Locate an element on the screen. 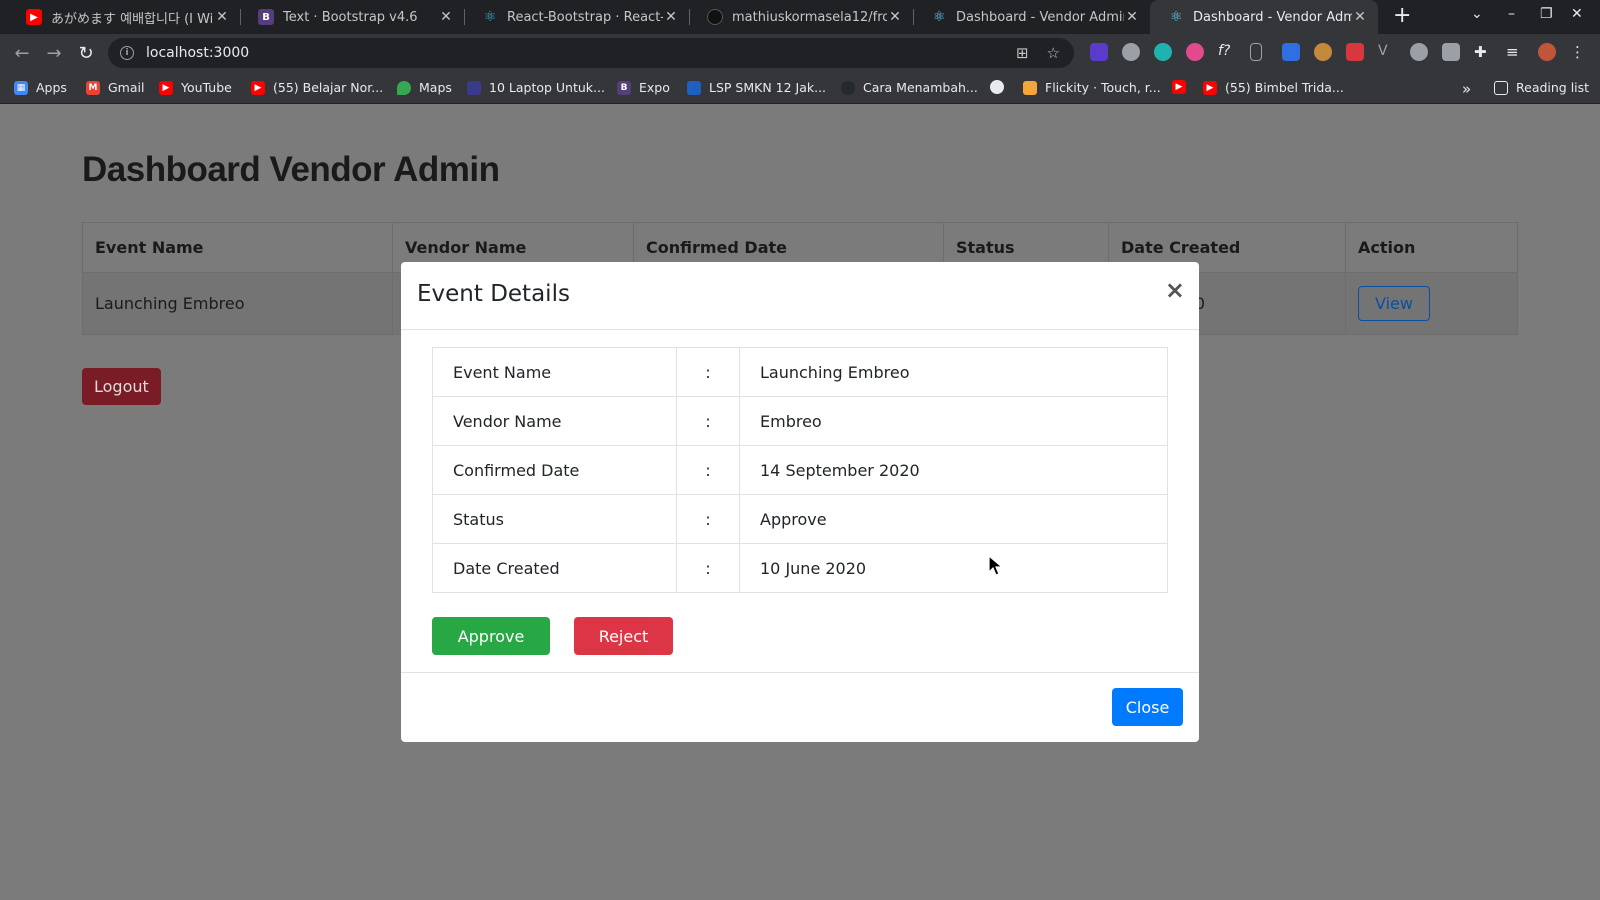  vue-extension-icon: V is located at coordinates (1387, 52).